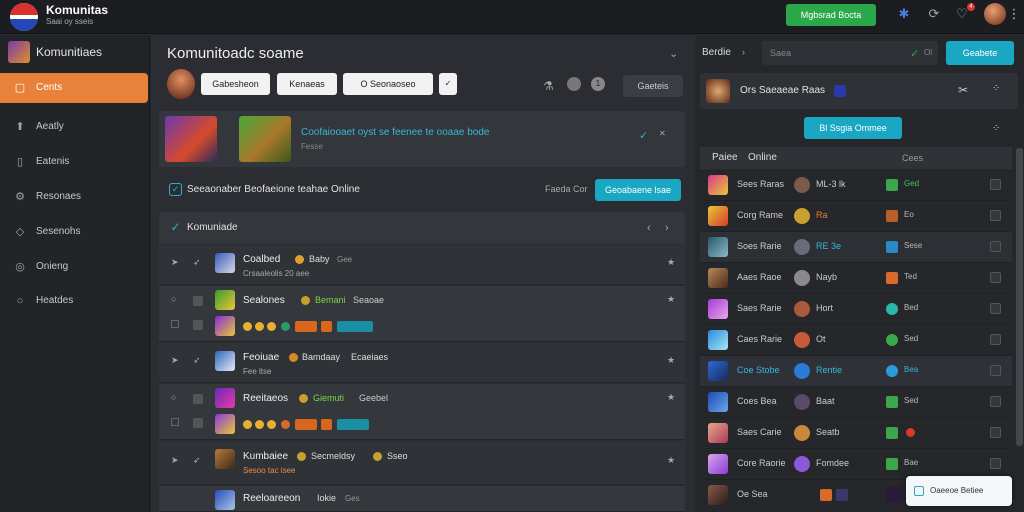 This screenshot has width=1024, height=512. Describe the element at coordinates (74, 88) in the screenshot. I see `sidebar-item-cents: ▢ Cents` at that location.